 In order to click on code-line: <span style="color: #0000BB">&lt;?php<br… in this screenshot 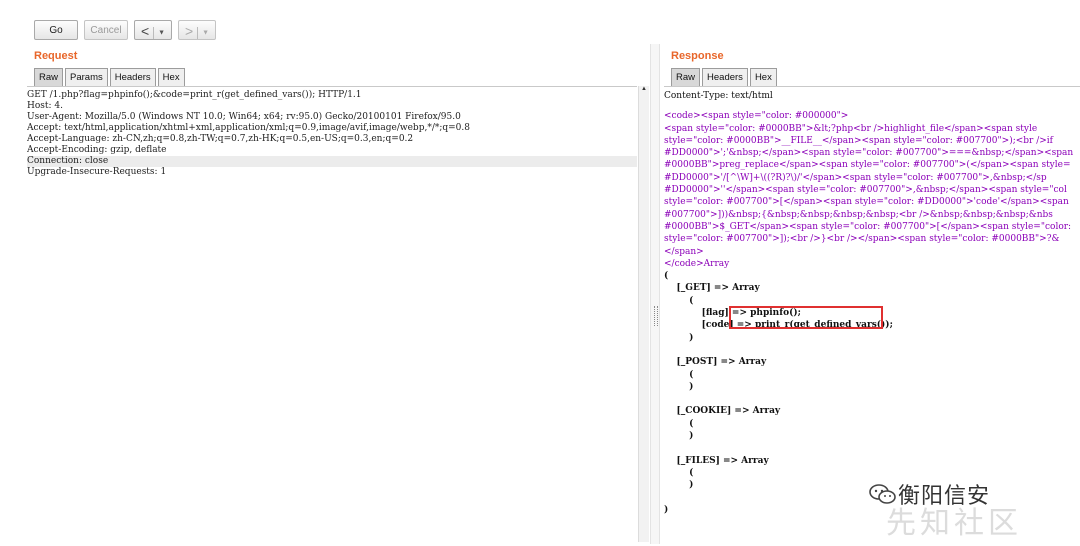, I will do `click(851, 128)`.